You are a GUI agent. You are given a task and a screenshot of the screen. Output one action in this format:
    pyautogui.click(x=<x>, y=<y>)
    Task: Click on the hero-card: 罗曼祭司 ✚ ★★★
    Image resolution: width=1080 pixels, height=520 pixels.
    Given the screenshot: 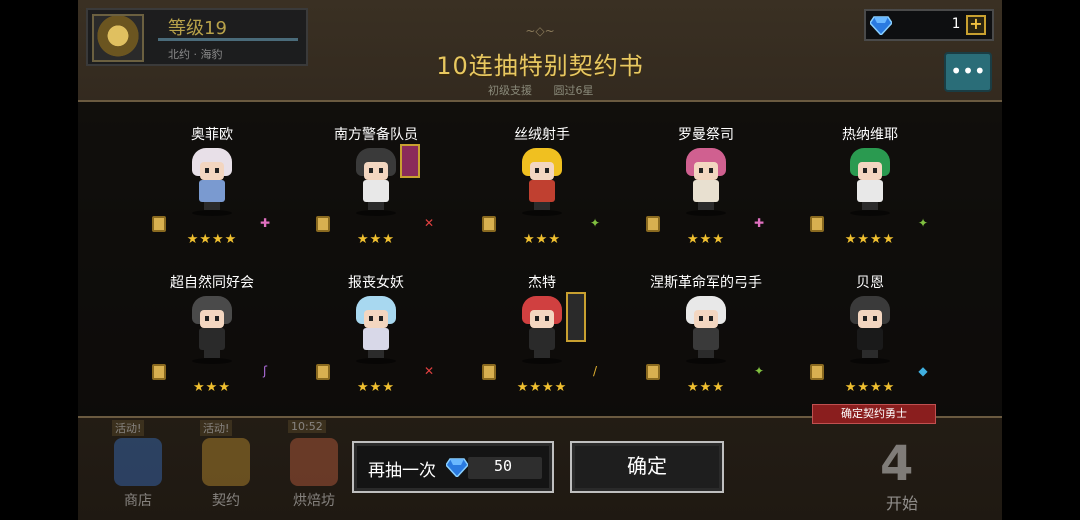 What is the action you would take?
    pyautogui.click(x=706, y=194)
    